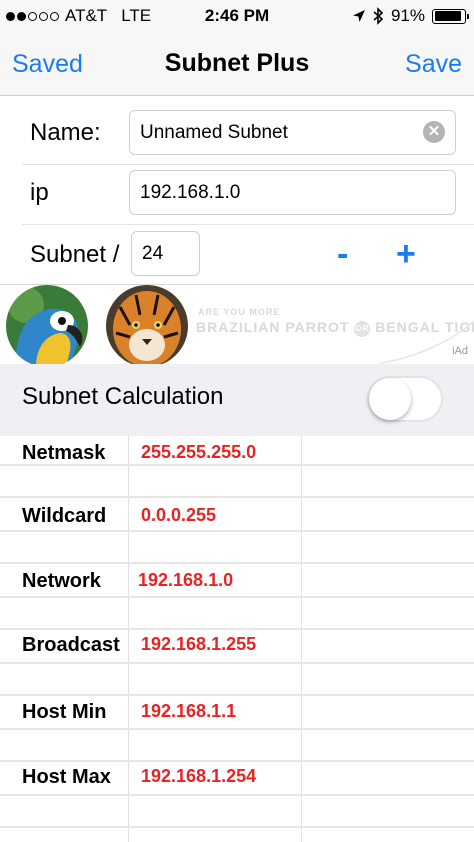 This screenshot has height=842, width=474. Describe the element at coordinates (75, 254) in the screenshot. I see `subnet-label: Subnet /` at that location.